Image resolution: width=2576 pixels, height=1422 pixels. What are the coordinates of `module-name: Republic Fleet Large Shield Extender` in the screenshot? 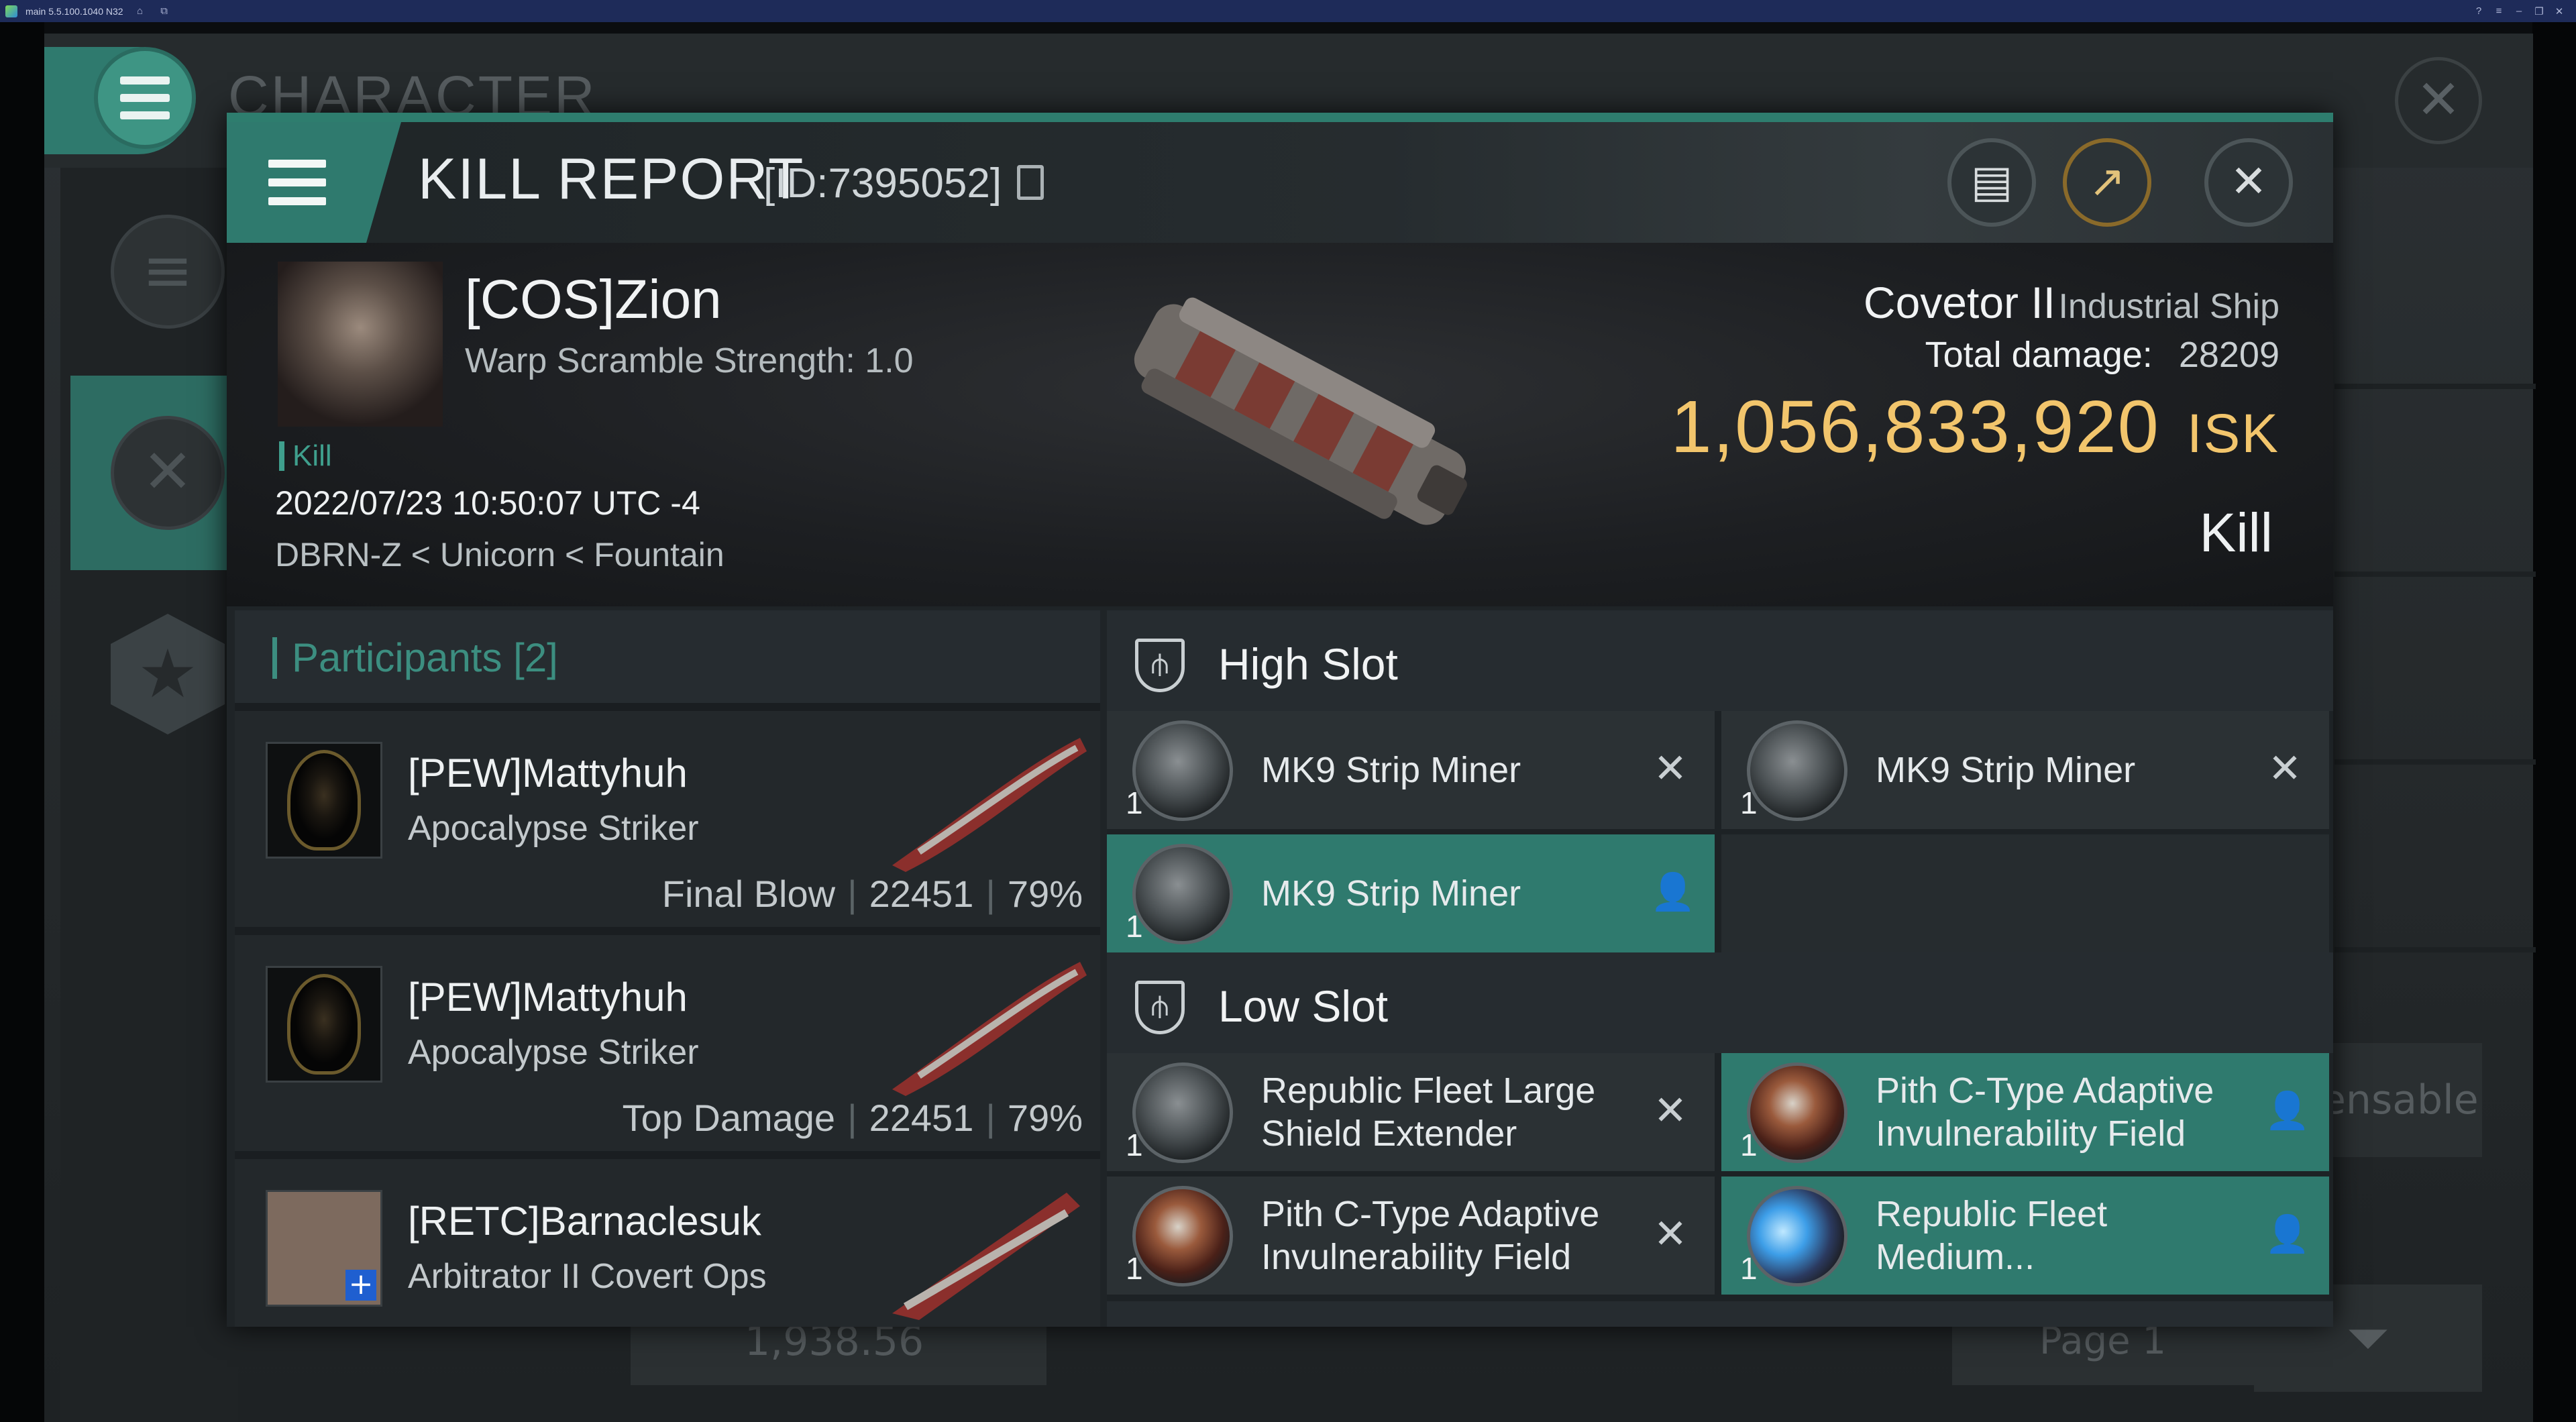 It's located at (1428, 1112).